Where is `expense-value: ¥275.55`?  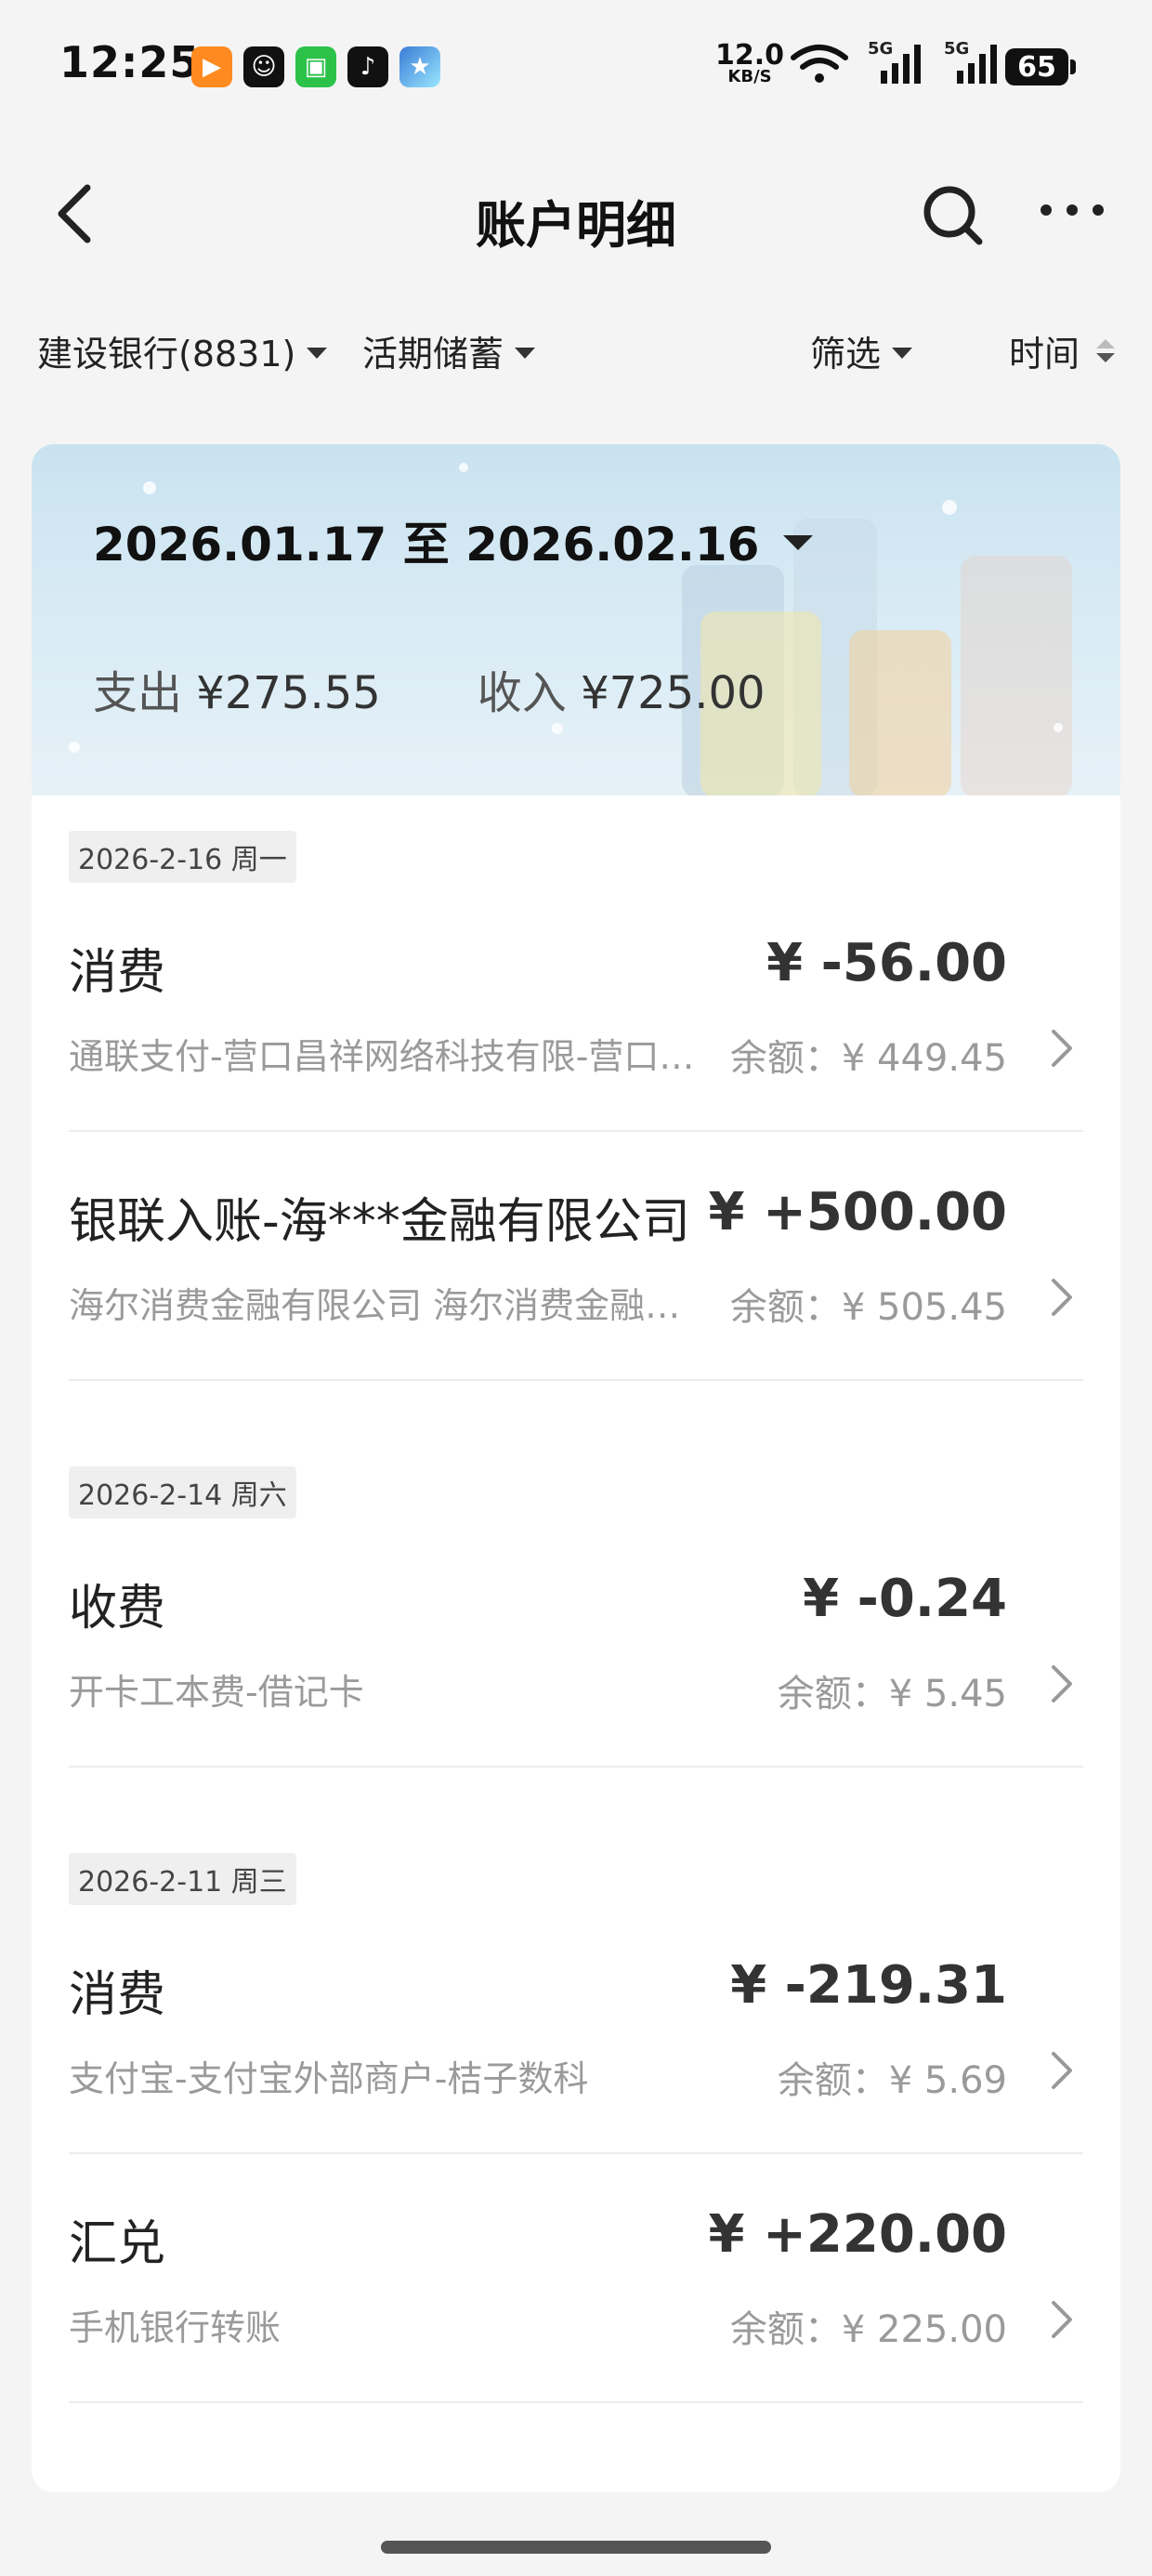
expense-value: ¥275.55 is located at coordinates (288, 693).